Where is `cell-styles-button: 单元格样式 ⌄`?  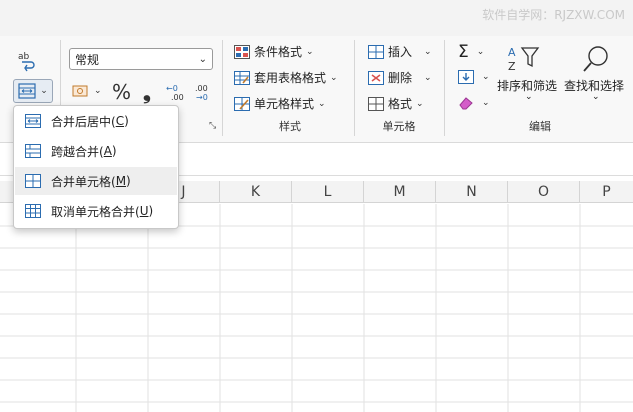
cell-styles-button: 单元格样式 ⌄ is located at coordinates (280, 103).